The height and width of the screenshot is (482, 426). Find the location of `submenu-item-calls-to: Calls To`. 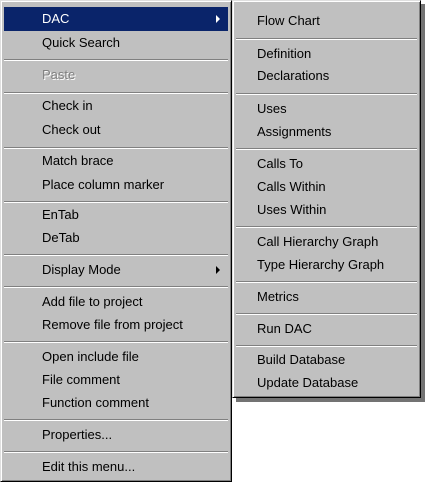

submenu-item-calls-to: Calls To is located at coordinates (326, 164).